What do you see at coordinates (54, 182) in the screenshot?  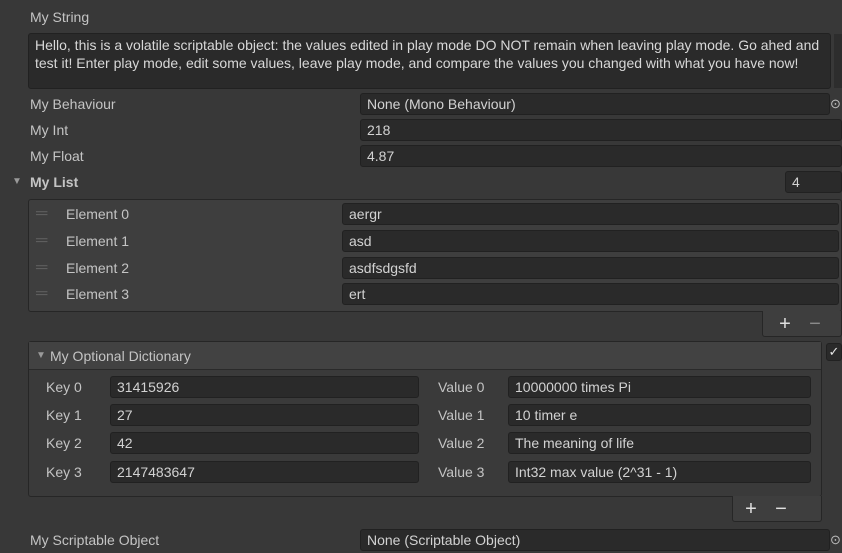 I see `my-list-label: My List` at bounding box center [54, 182].